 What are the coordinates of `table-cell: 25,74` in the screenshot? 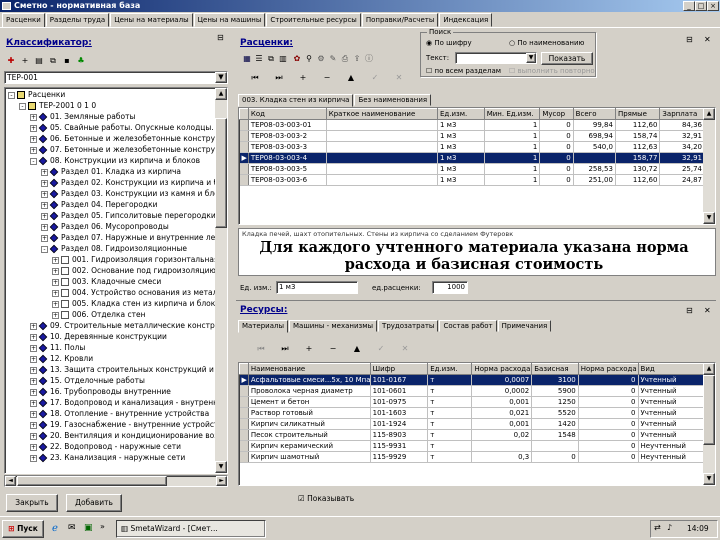 It's located at (682, 169).